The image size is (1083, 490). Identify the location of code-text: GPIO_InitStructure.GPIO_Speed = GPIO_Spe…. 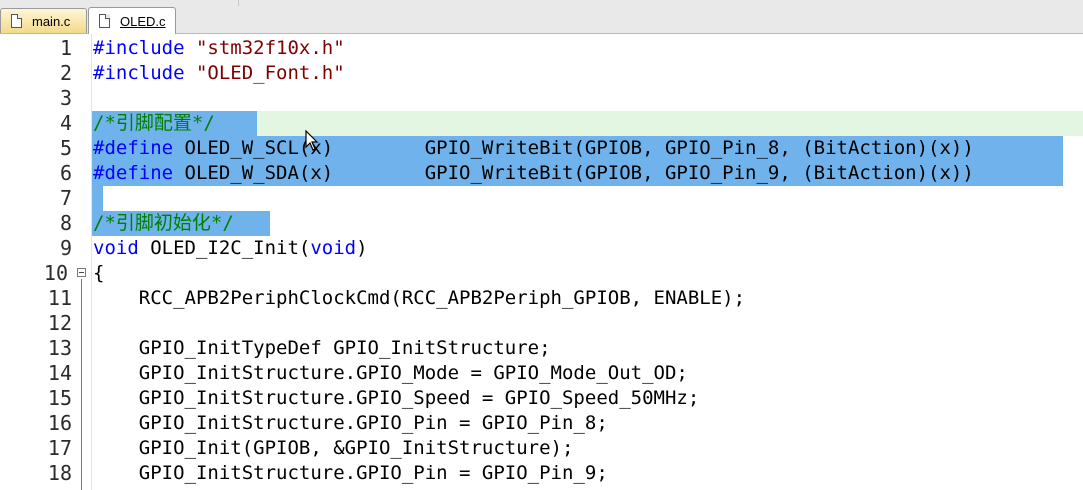
(396, 398).